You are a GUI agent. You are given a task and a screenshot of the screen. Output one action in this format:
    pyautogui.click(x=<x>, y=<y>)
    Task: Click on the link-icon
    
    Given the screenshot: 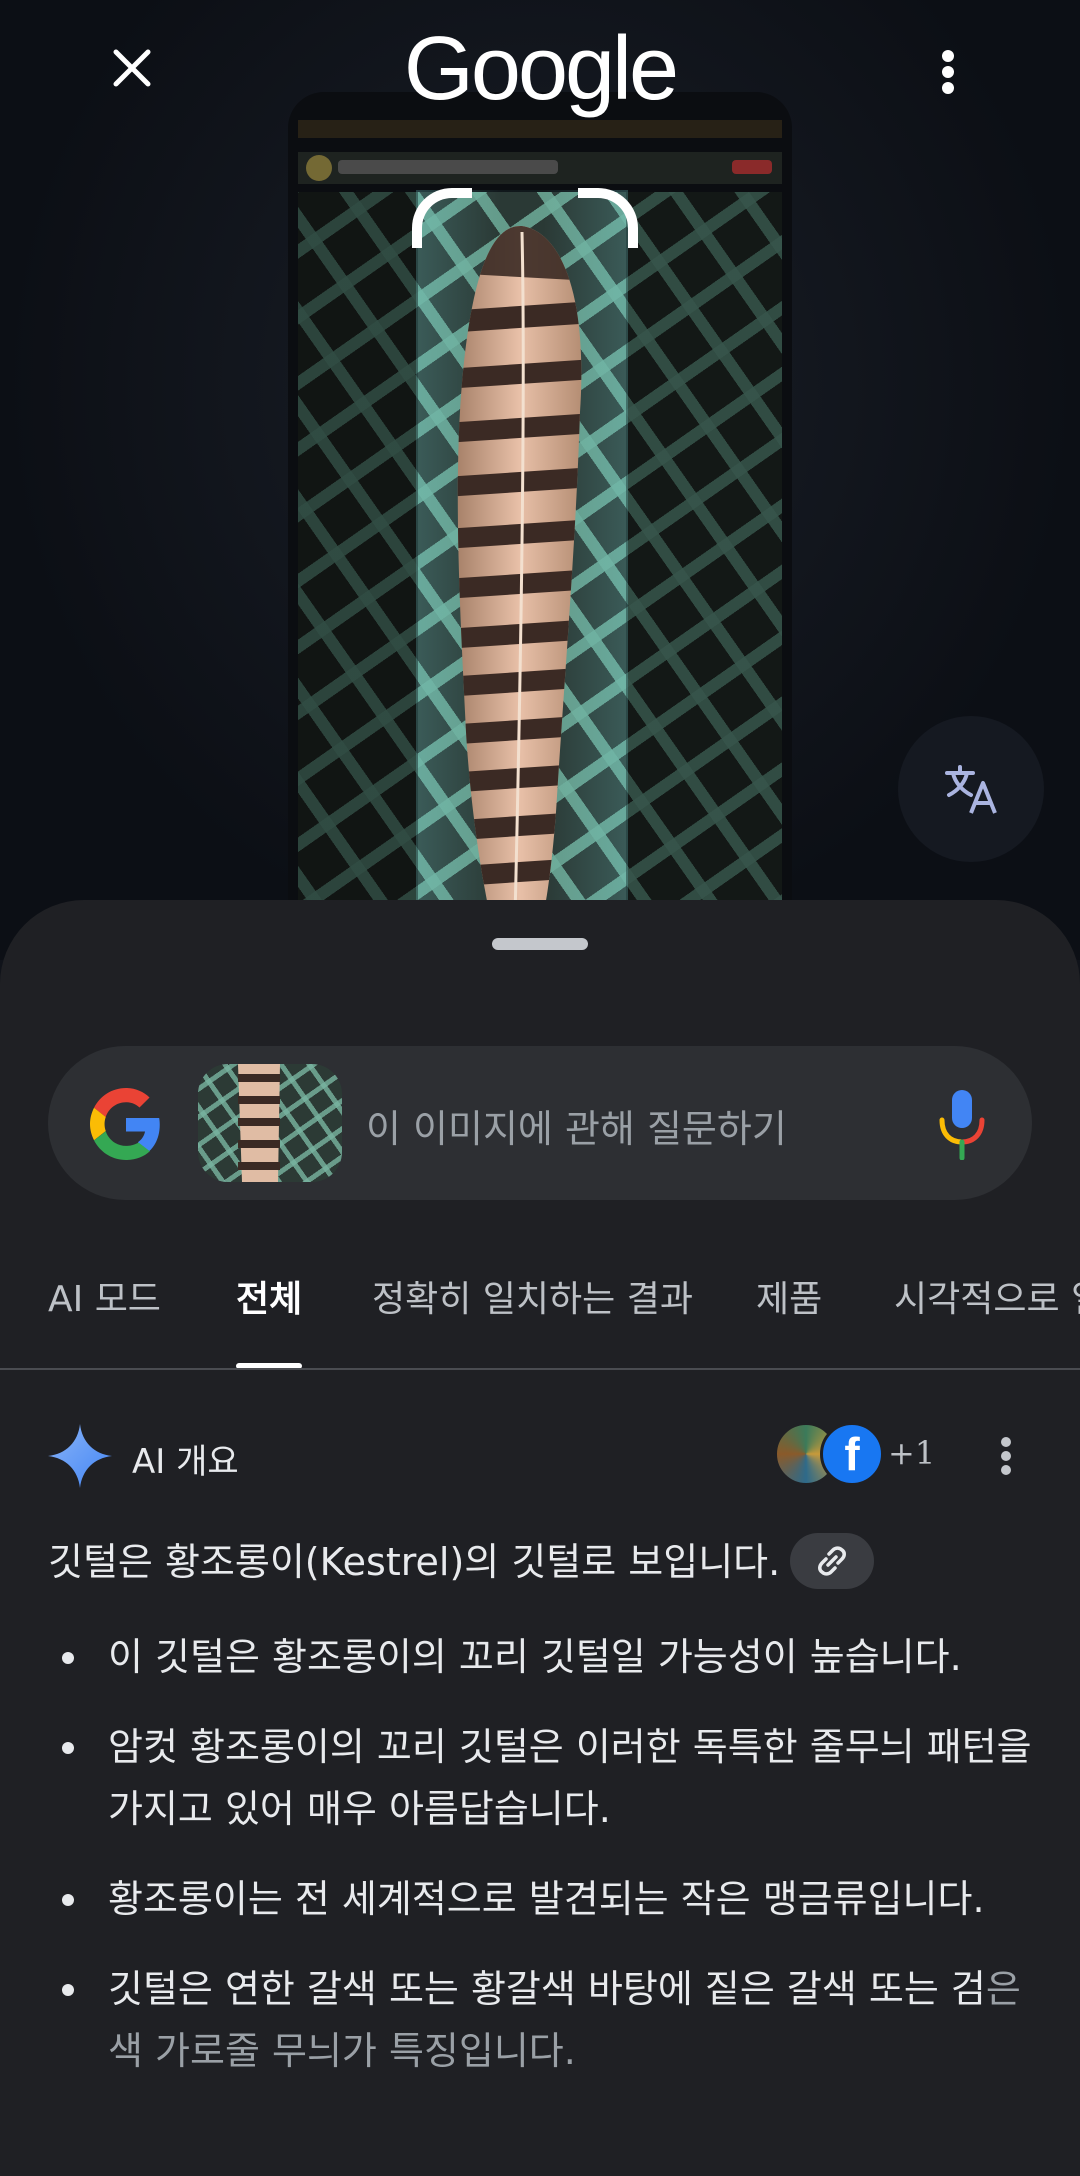 What is the action you would take?
    pyautogui.click(x=832, y=1560)
    